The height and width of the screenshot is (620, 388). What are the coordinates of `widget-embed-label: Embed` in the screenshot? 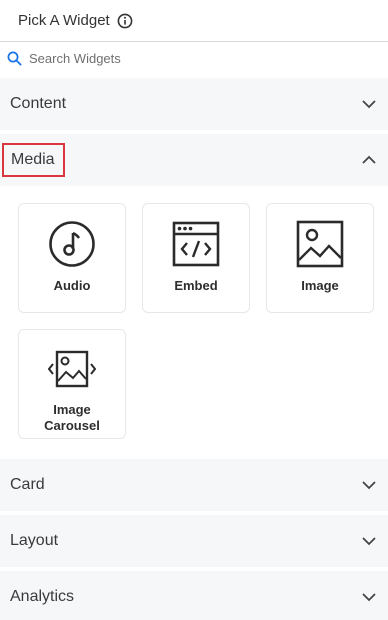 It's located at (196, 285).